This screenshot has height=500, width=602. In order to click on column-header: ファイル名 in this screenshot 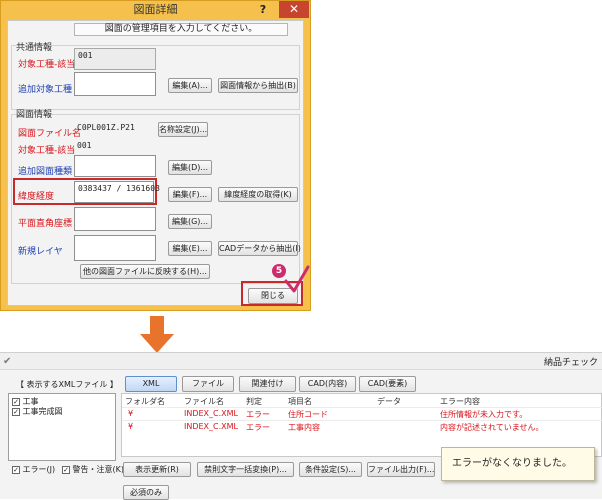, I will do `click(204, 401)`.